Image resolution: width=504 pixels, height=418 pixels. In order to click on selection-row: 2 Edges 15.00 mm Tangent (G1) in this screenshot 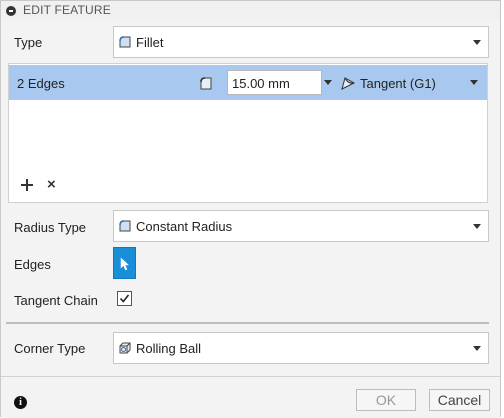, I will do `click(248, 82)`.